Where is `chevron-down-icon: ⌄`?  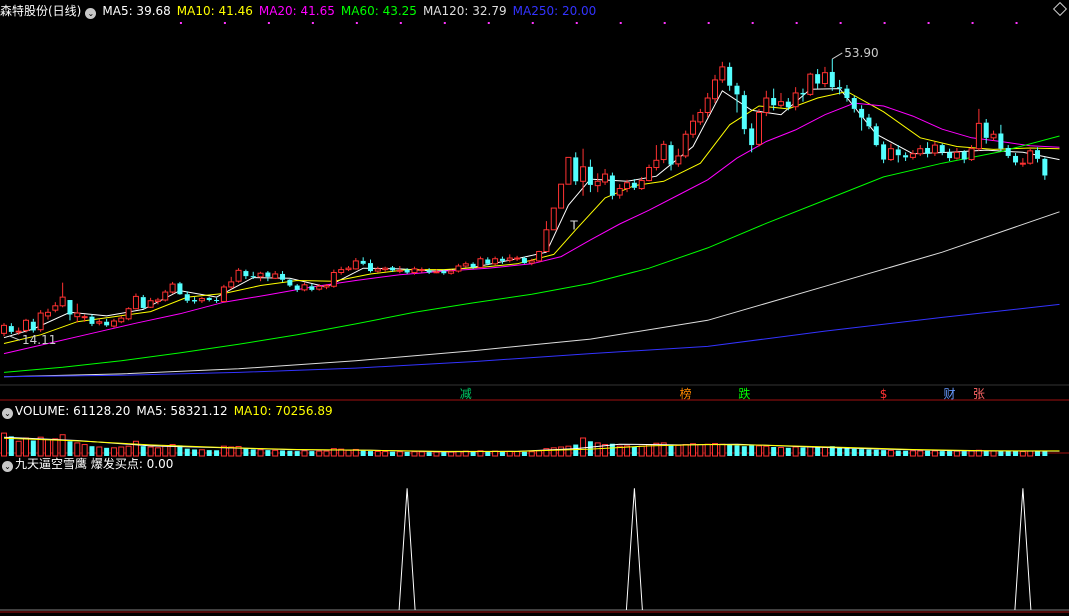
chevron-down-icon: ⌄ is located at coordinates (7, 413).